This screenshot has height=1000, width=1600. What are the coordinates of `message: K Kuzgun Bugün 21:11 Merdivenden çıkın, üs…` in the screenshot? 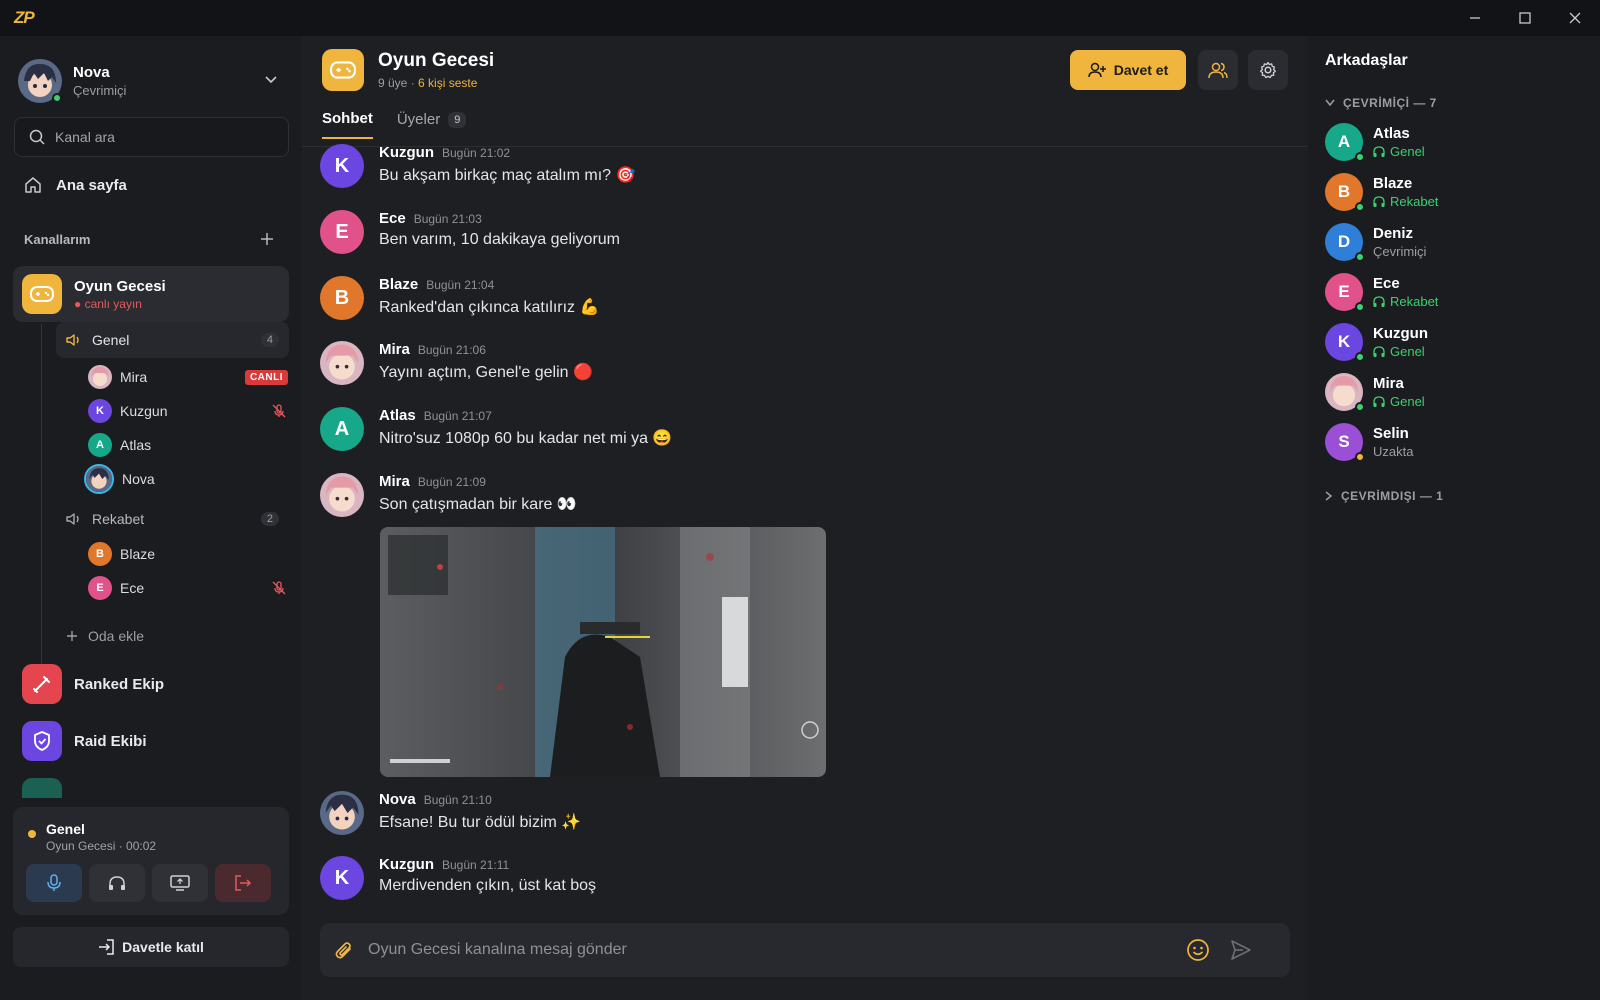 It's located at (458, 878).